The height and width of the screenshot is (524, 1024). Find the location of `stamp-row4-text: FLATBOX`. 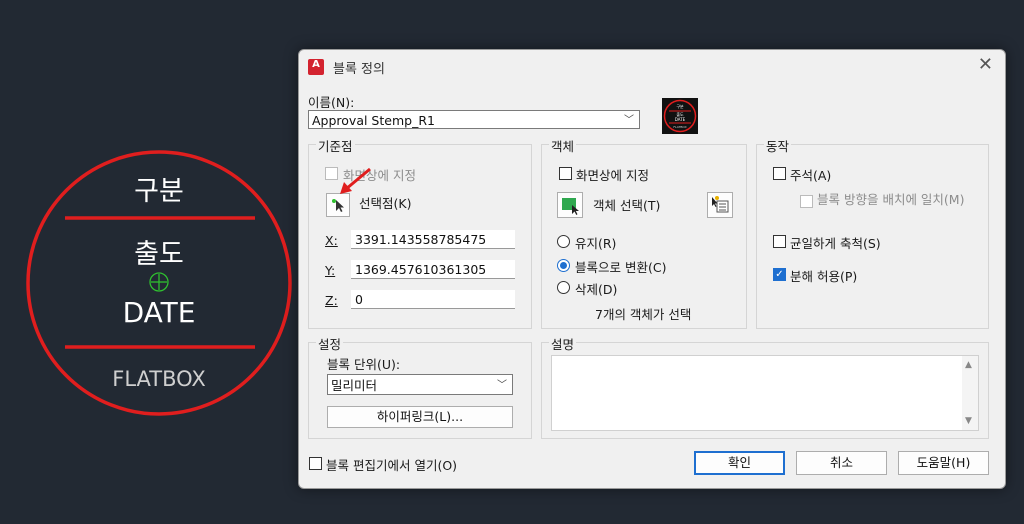

stamp-row4-text: FLATBOX is located at coordinates (158, 379).